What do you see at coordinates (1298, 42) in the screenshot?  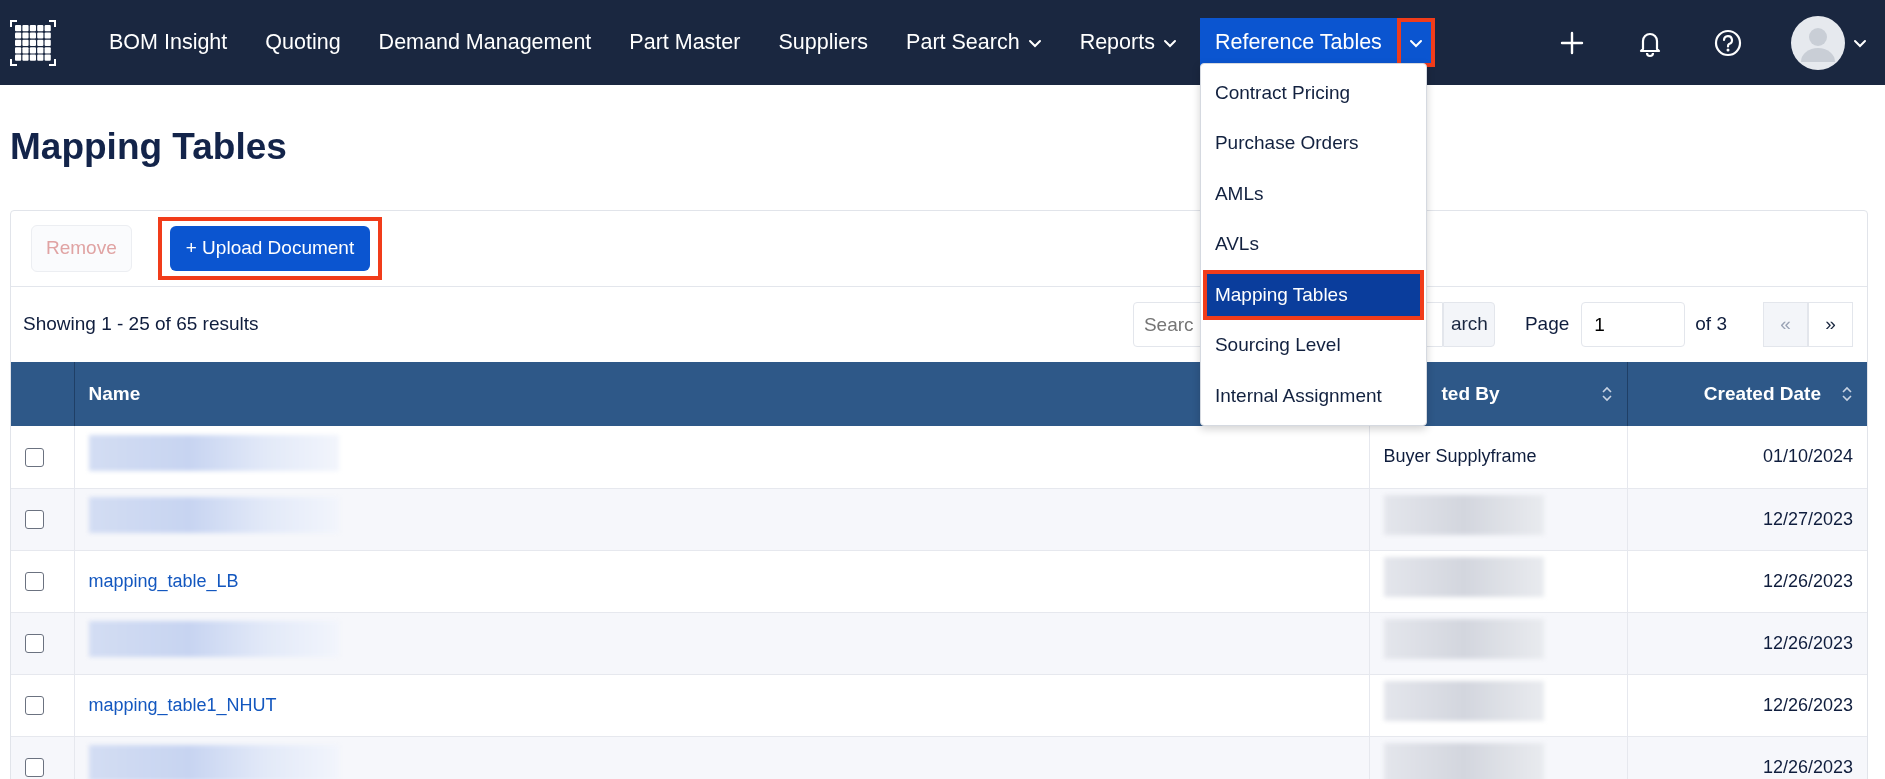 I see `nav-tab: Reference Tables` at bounding box center [1298, 42].